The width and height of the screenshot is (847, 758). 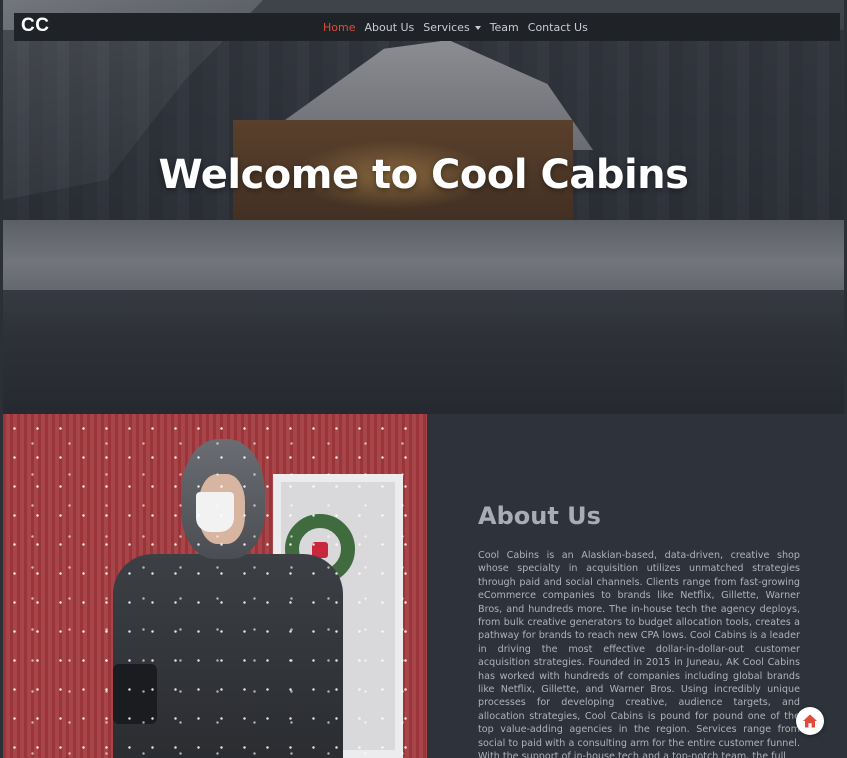 I want to click on nav-item-about-us: About Us, so click(x=389, y=27).